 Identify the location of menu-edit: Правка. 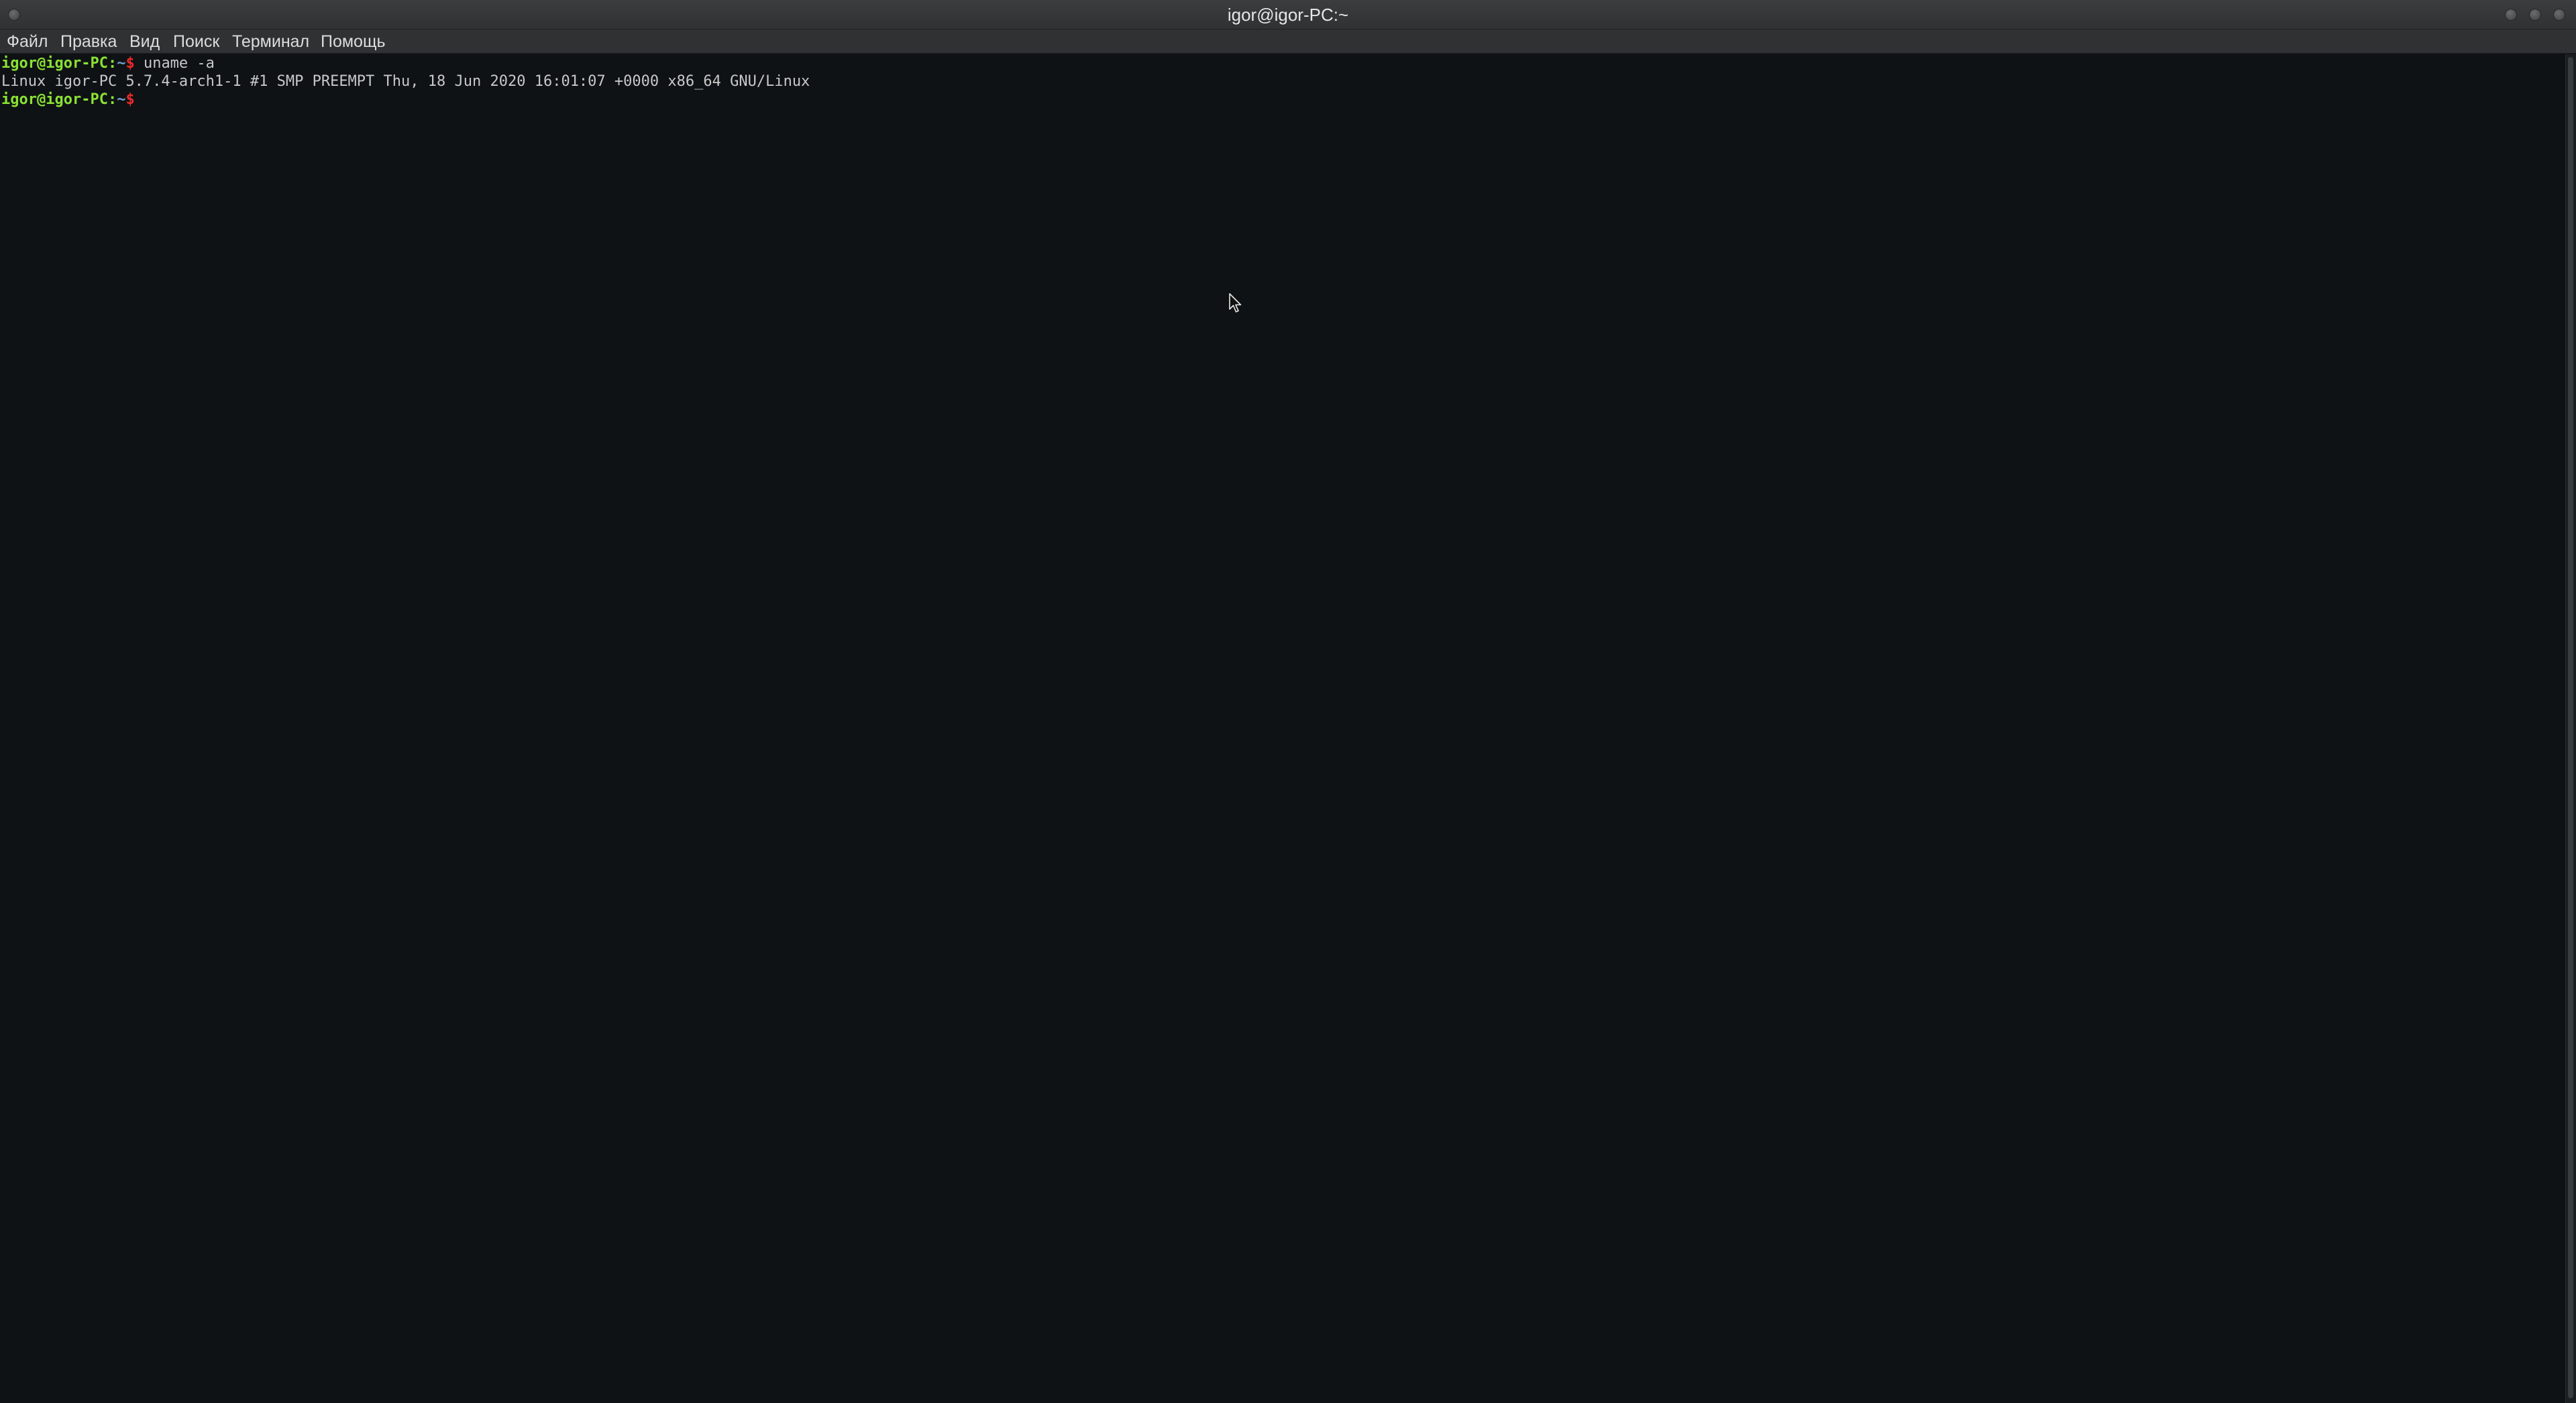
(88, 42).